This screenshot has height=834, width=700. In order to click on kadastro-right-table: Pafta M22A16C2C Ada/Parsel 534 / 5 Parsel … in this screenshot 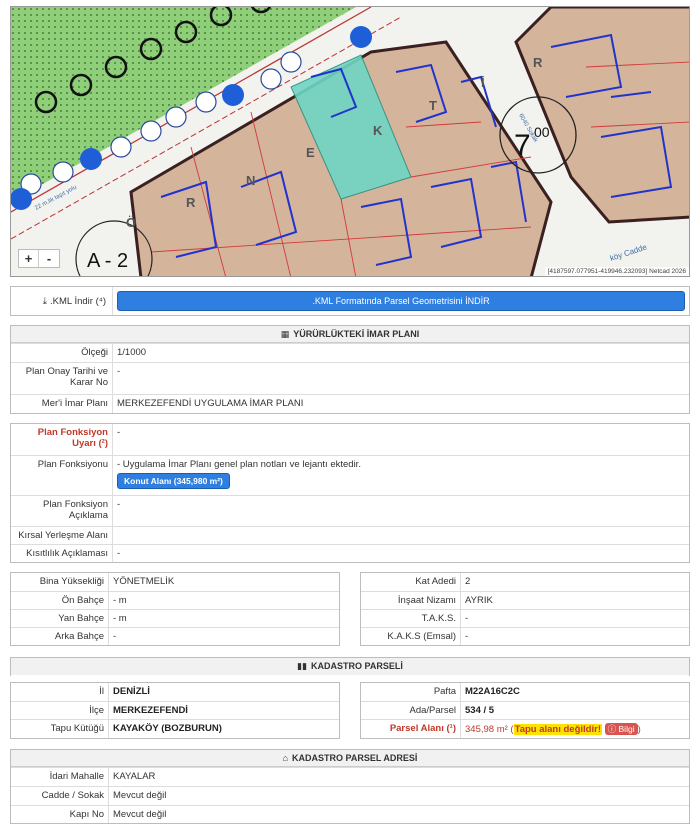, I will do `click(525, 710)`.